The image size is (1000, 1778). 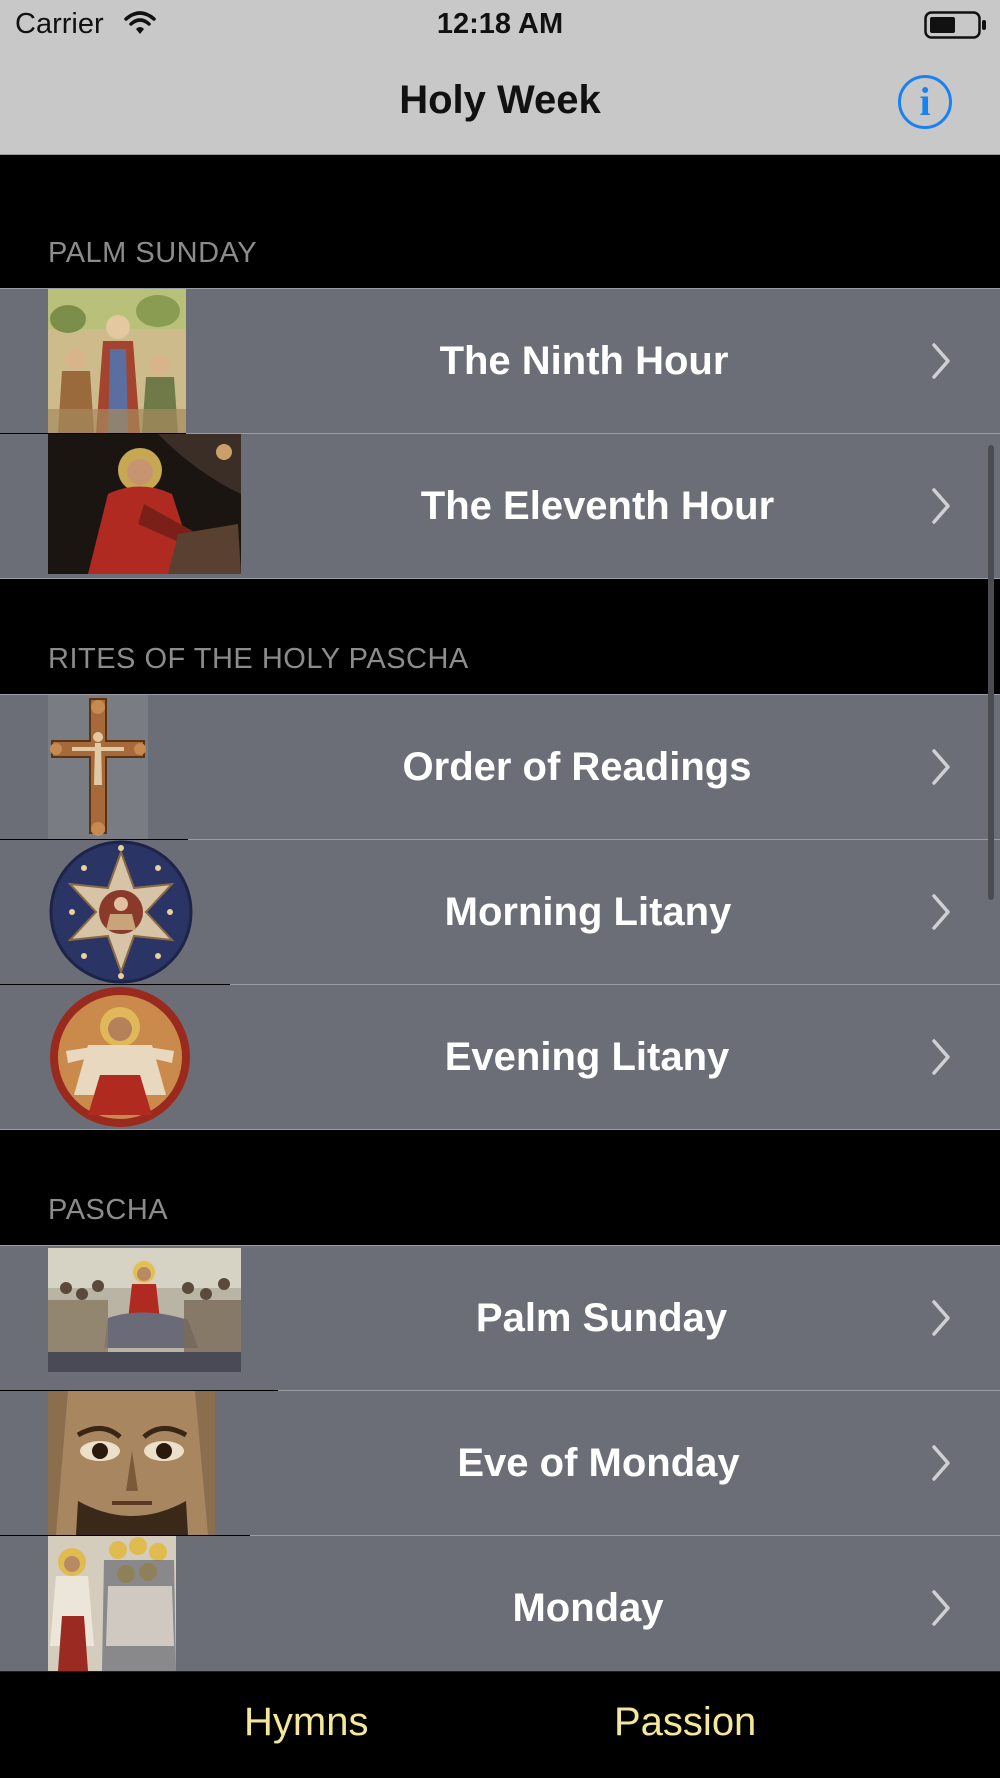 I want to click on status-bar: Carrier 12:18 AM, so click(x=500, y=25).